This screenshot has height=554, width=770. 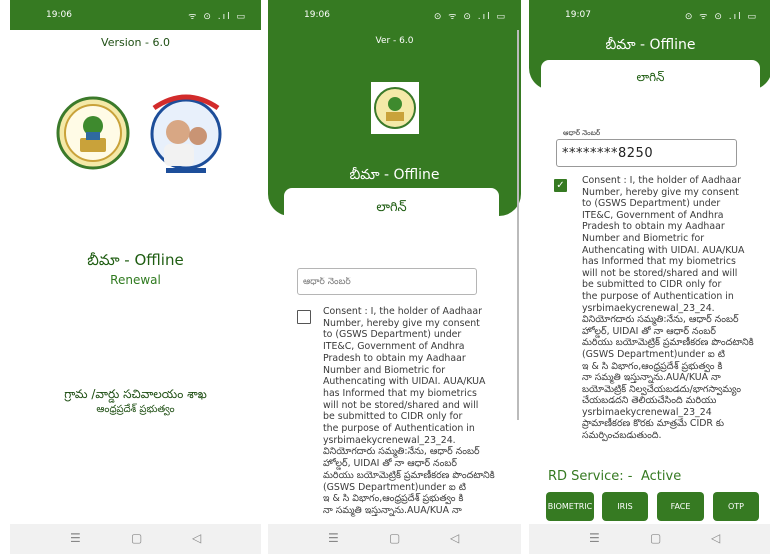 I want to click on rd-service-status: Active, so click(x=661, y=476).